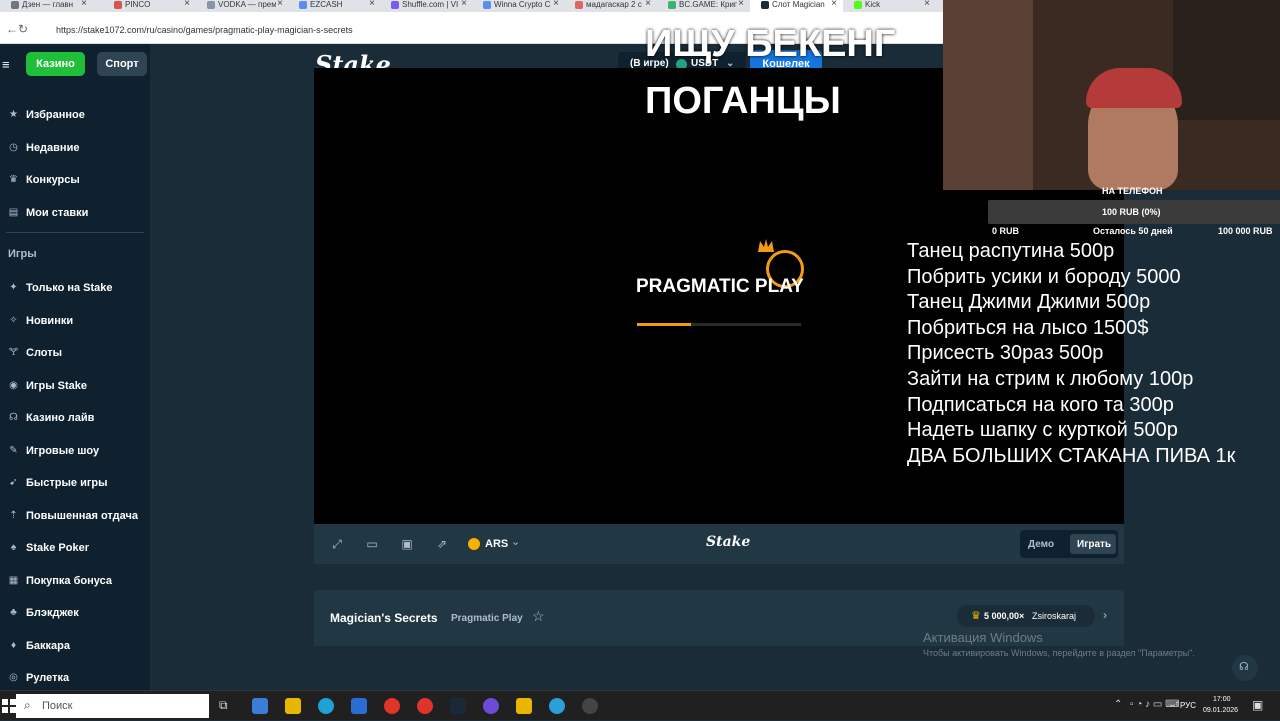  Describe the element at coordinates (112, 706) in the screenshot. I see `taskbar-search: ⌕ Поиск` at that location.